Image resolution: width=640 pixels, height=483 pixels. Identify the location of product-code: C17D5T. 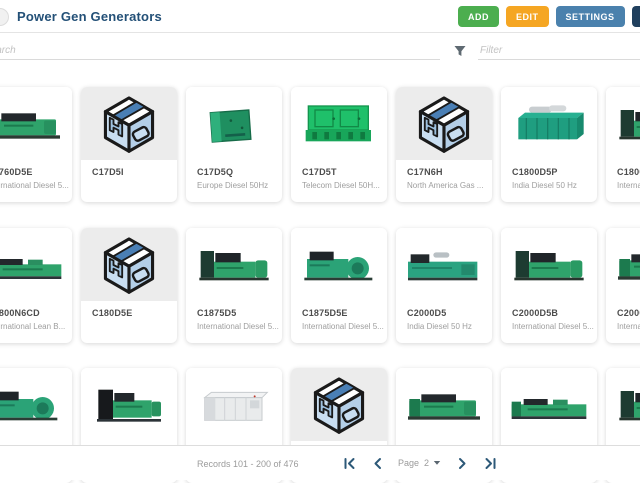
(319, 172).